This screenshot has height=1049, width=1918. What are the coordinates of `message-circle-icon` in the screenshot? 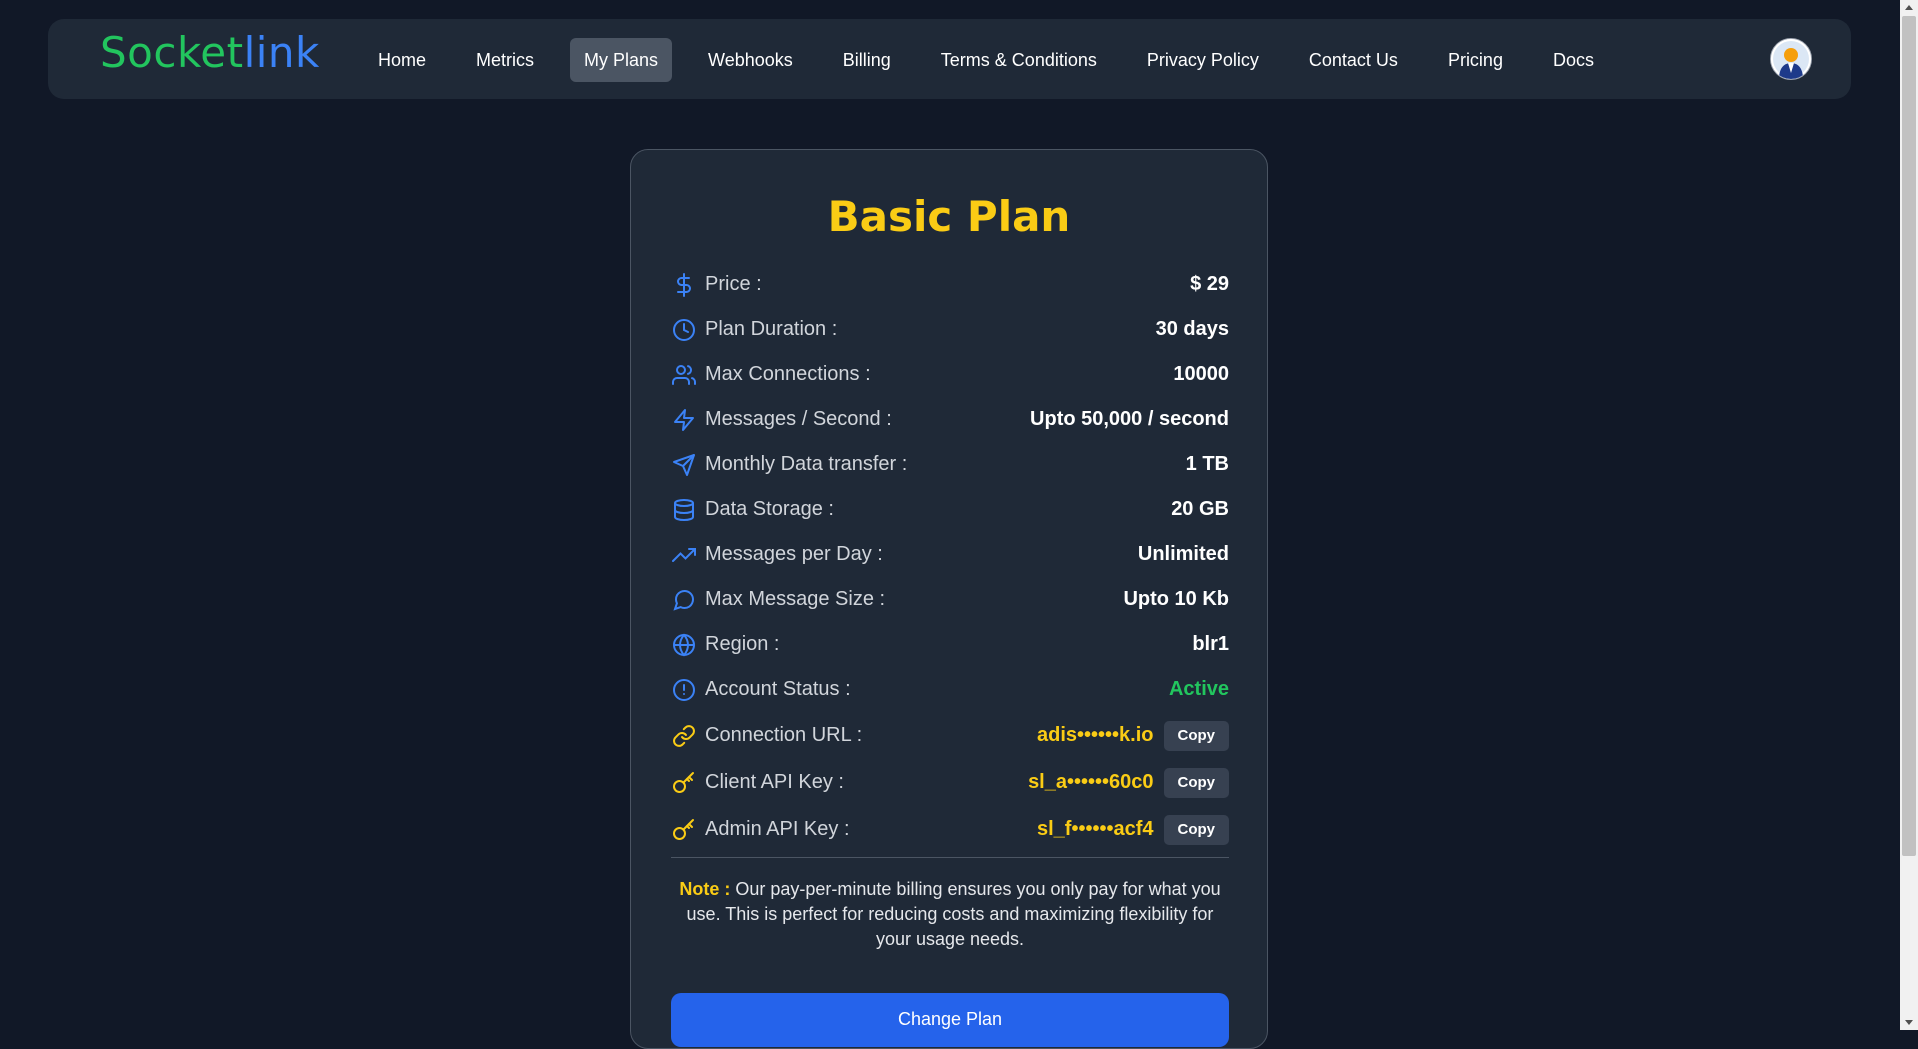 It's located at (684, 600).